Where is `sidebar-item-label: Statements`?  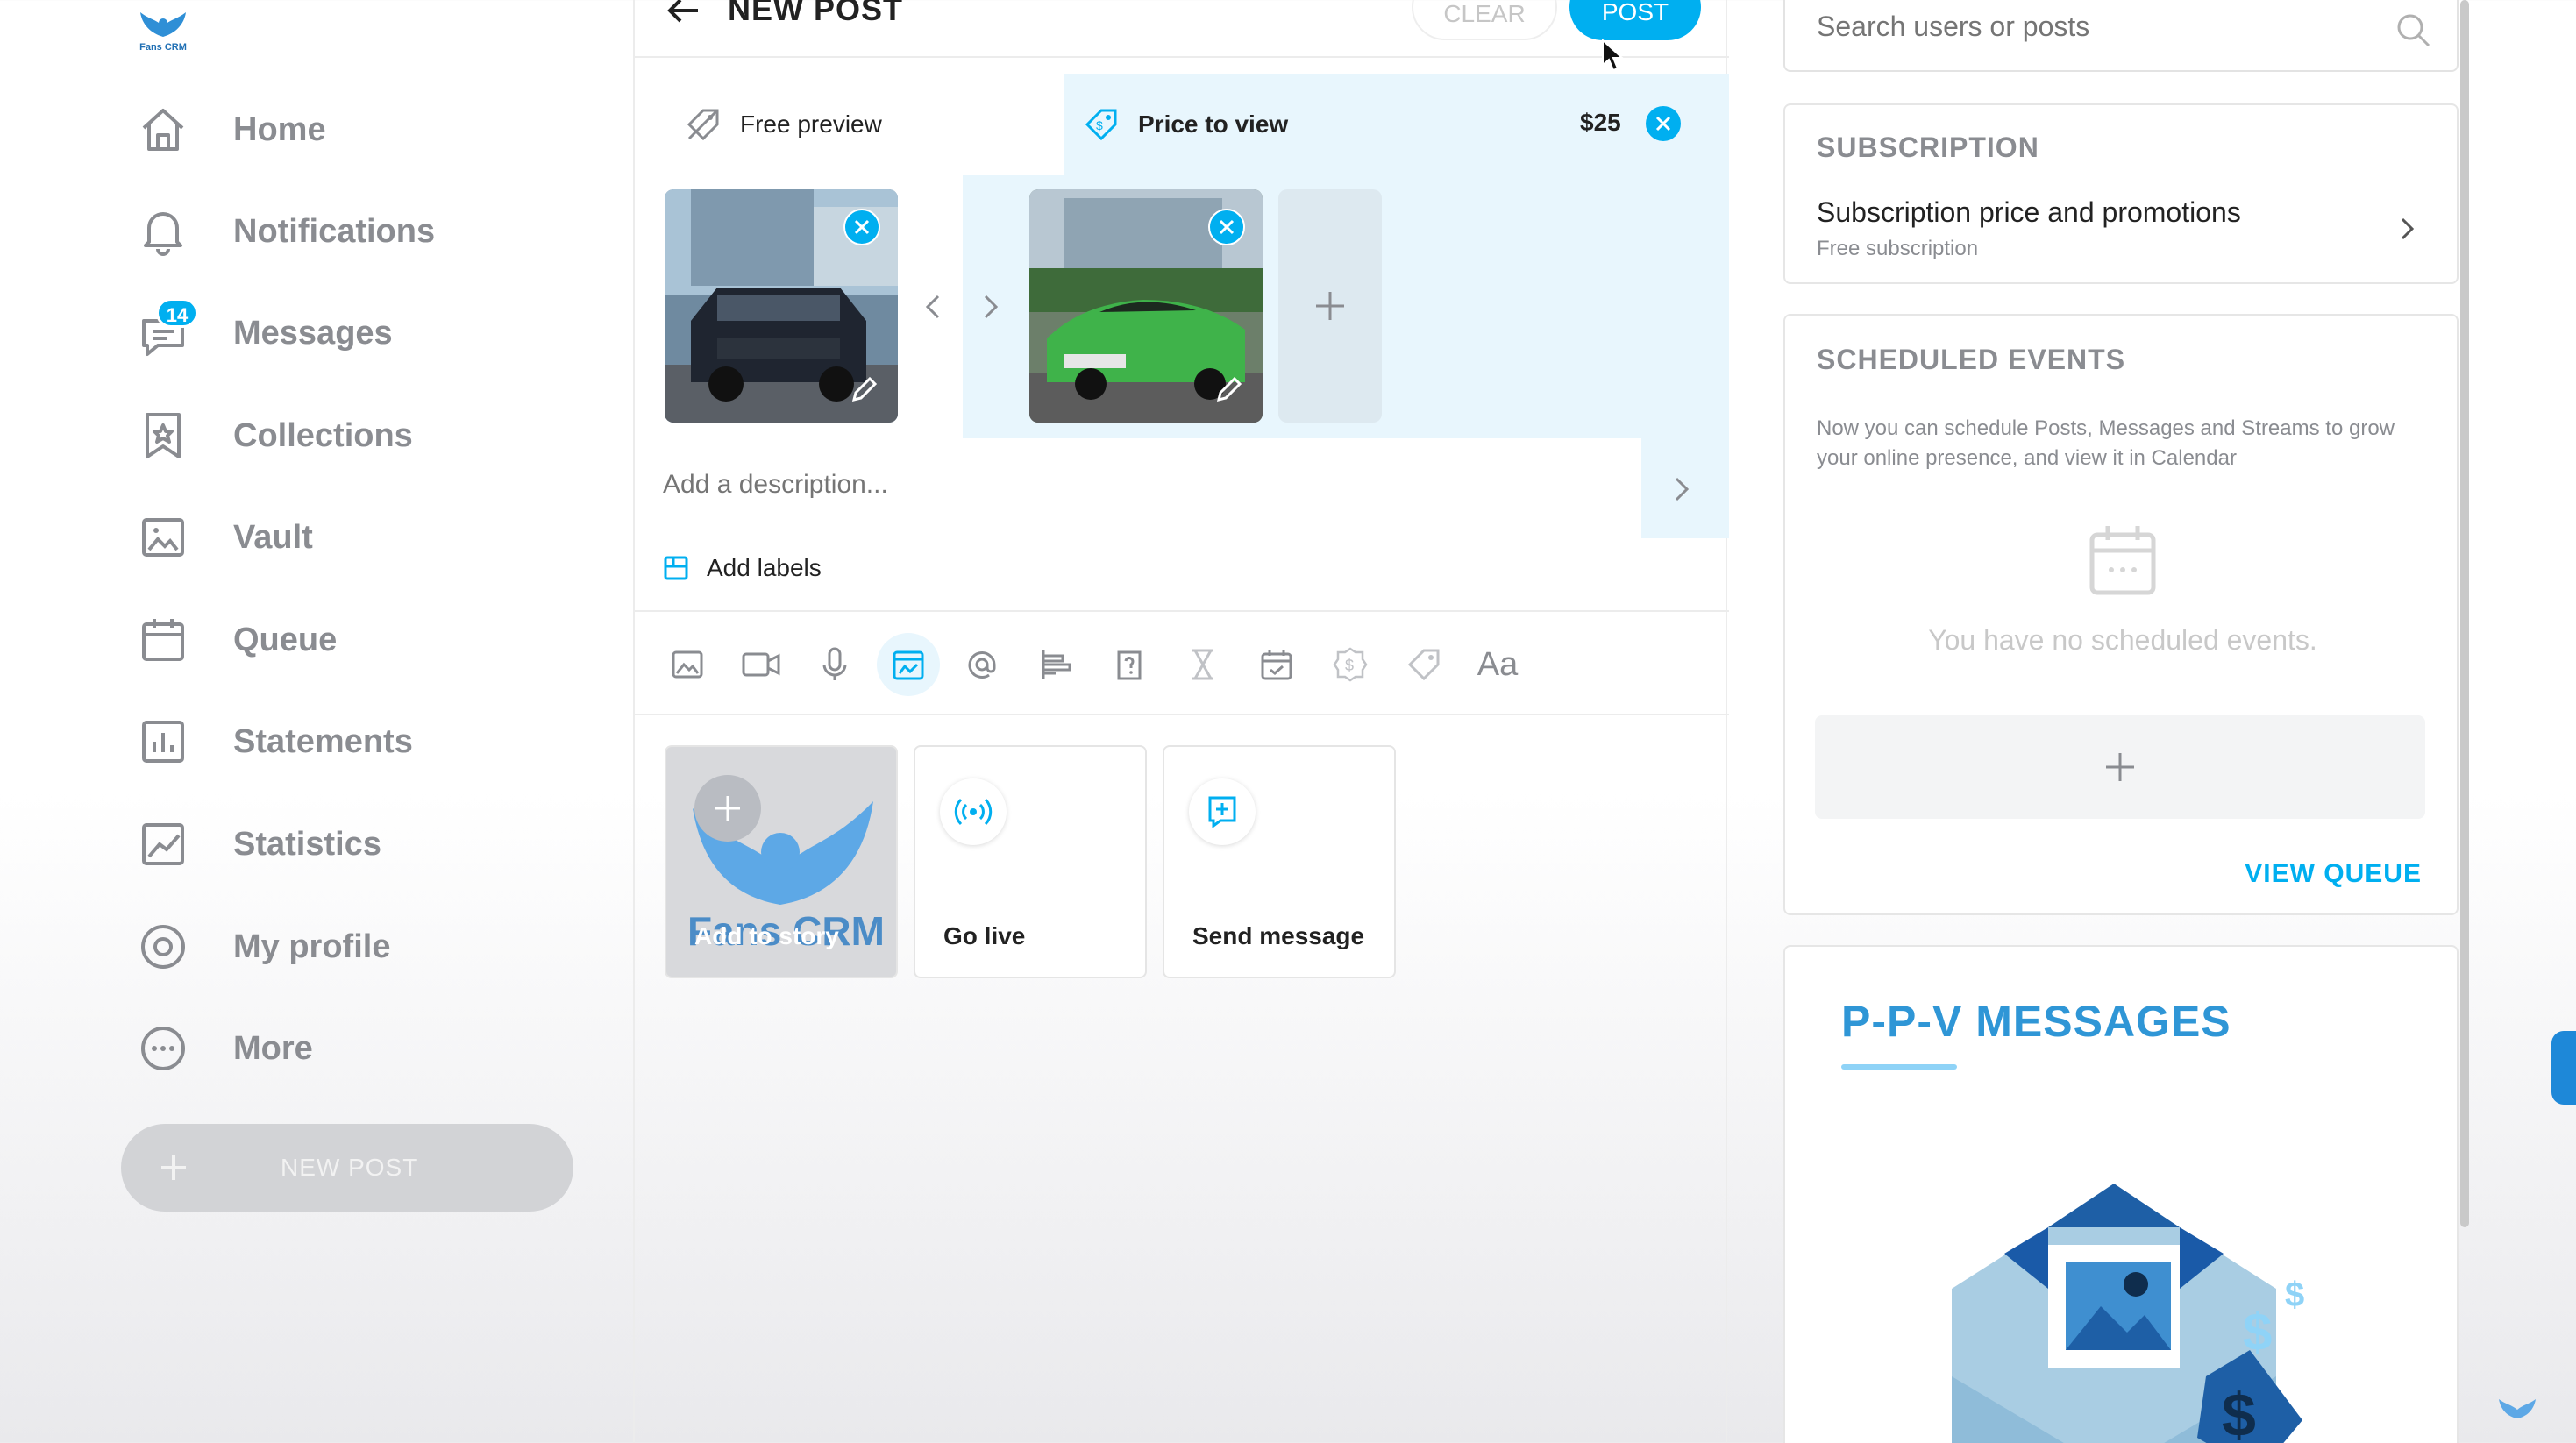 sidebar-item-label: Statements is located at coordinates (323, 741).